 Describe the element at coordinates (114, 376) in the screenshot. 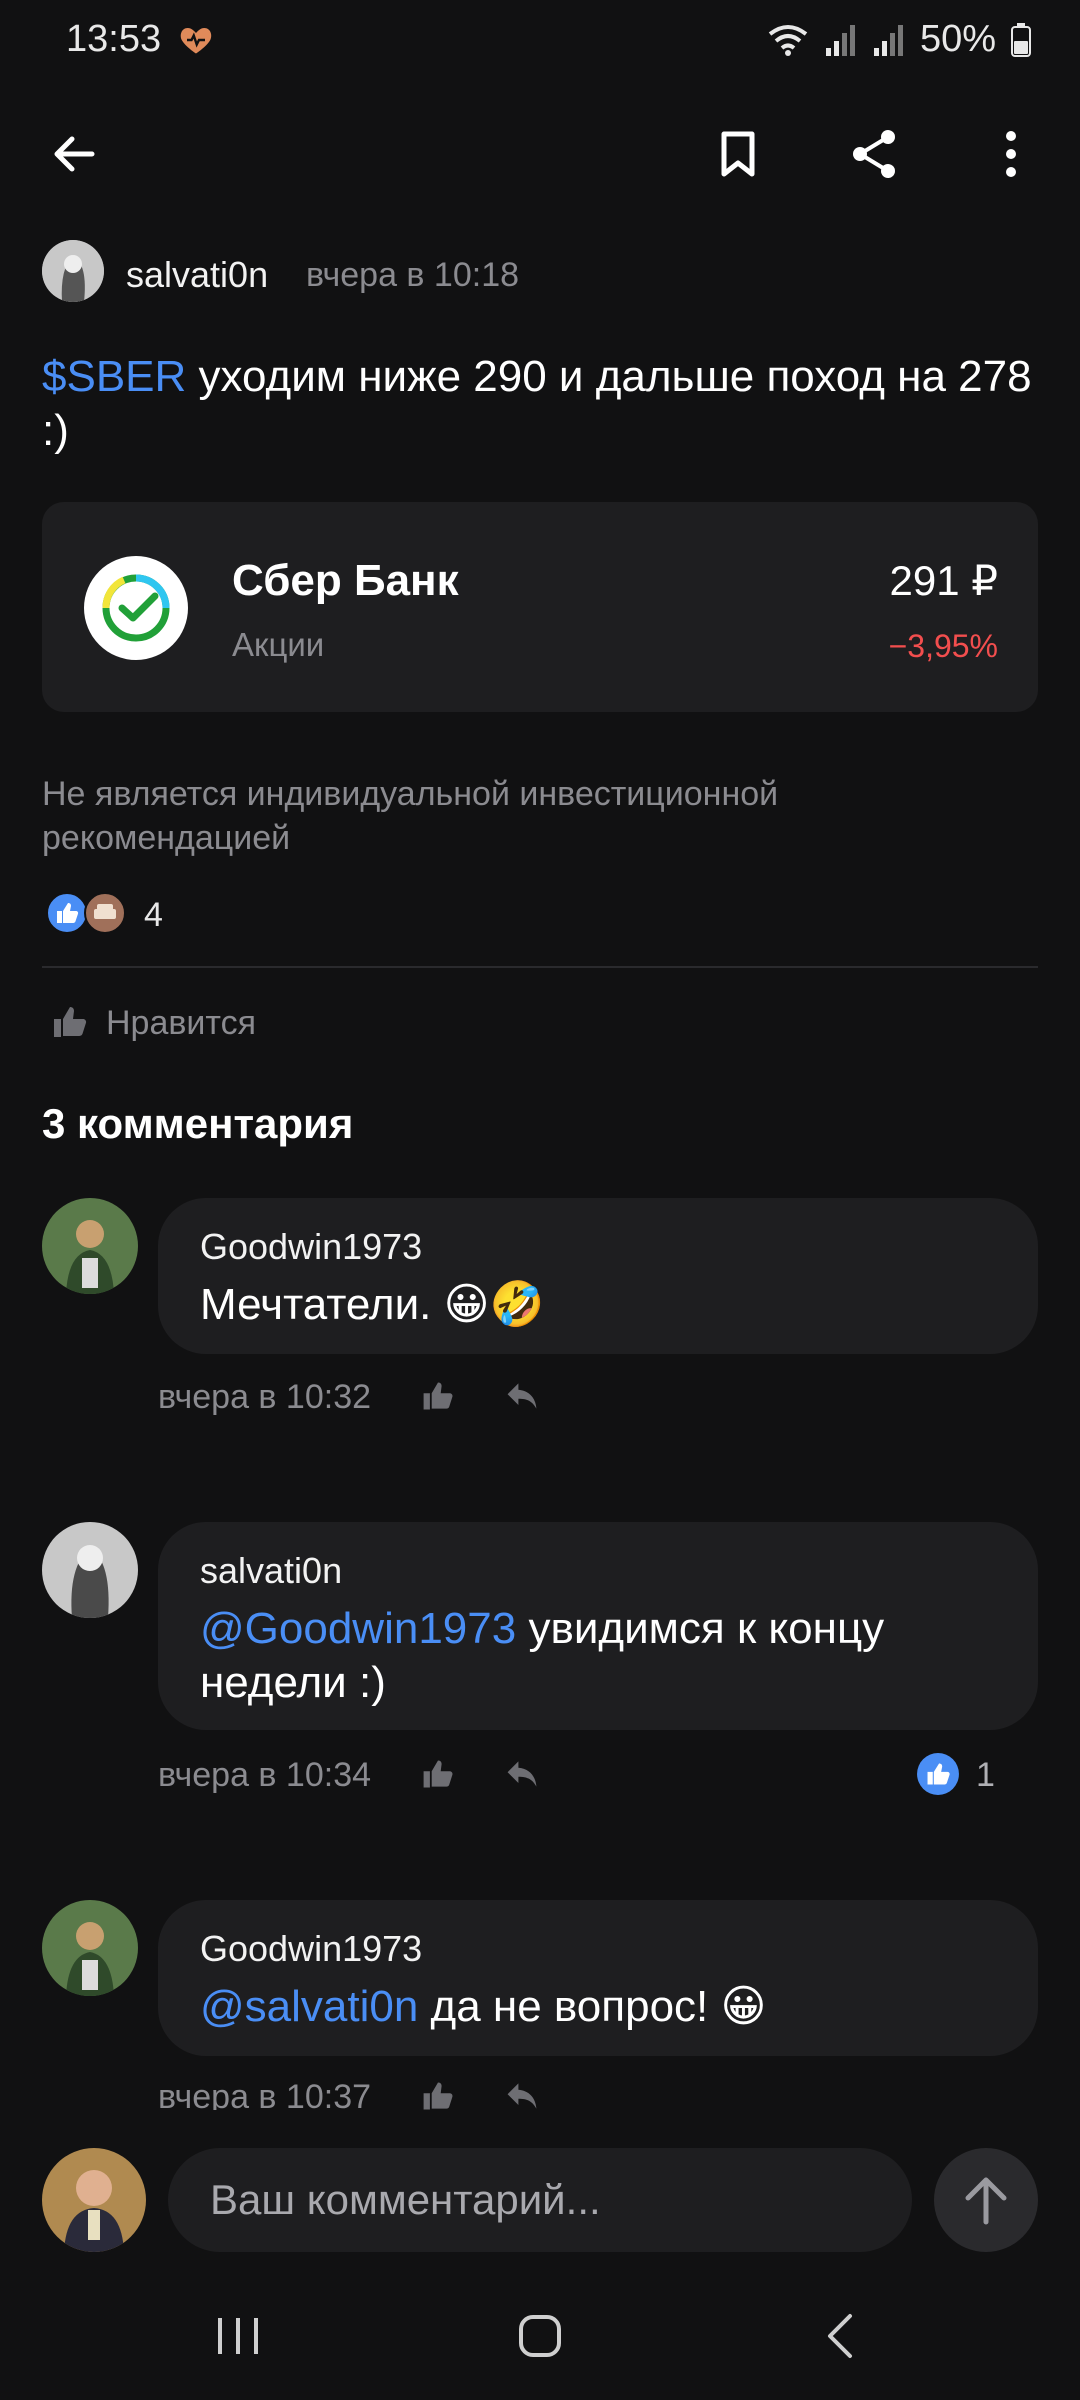

I see `ticker-link: $SBER` at that location.